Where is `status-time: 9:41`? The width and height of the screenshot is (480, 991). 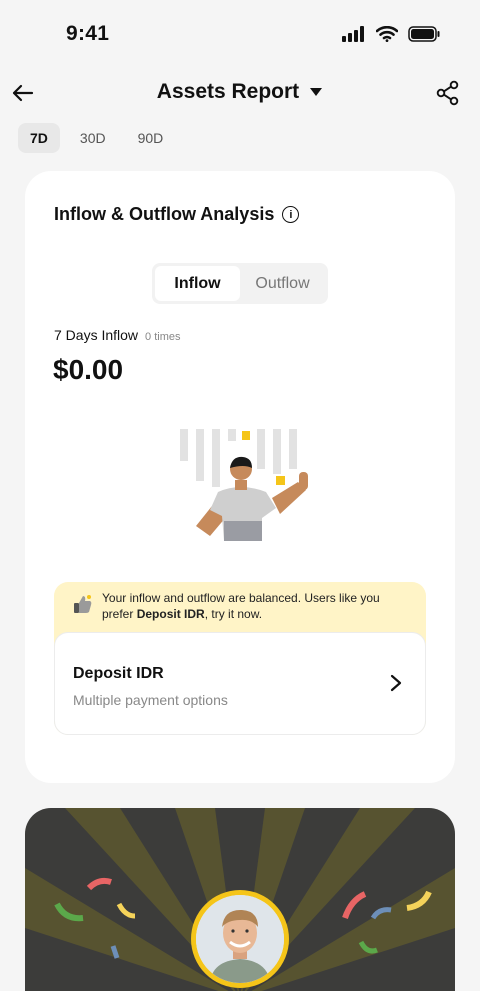 status-time: 9:41 is located at coordinates (88, 33).